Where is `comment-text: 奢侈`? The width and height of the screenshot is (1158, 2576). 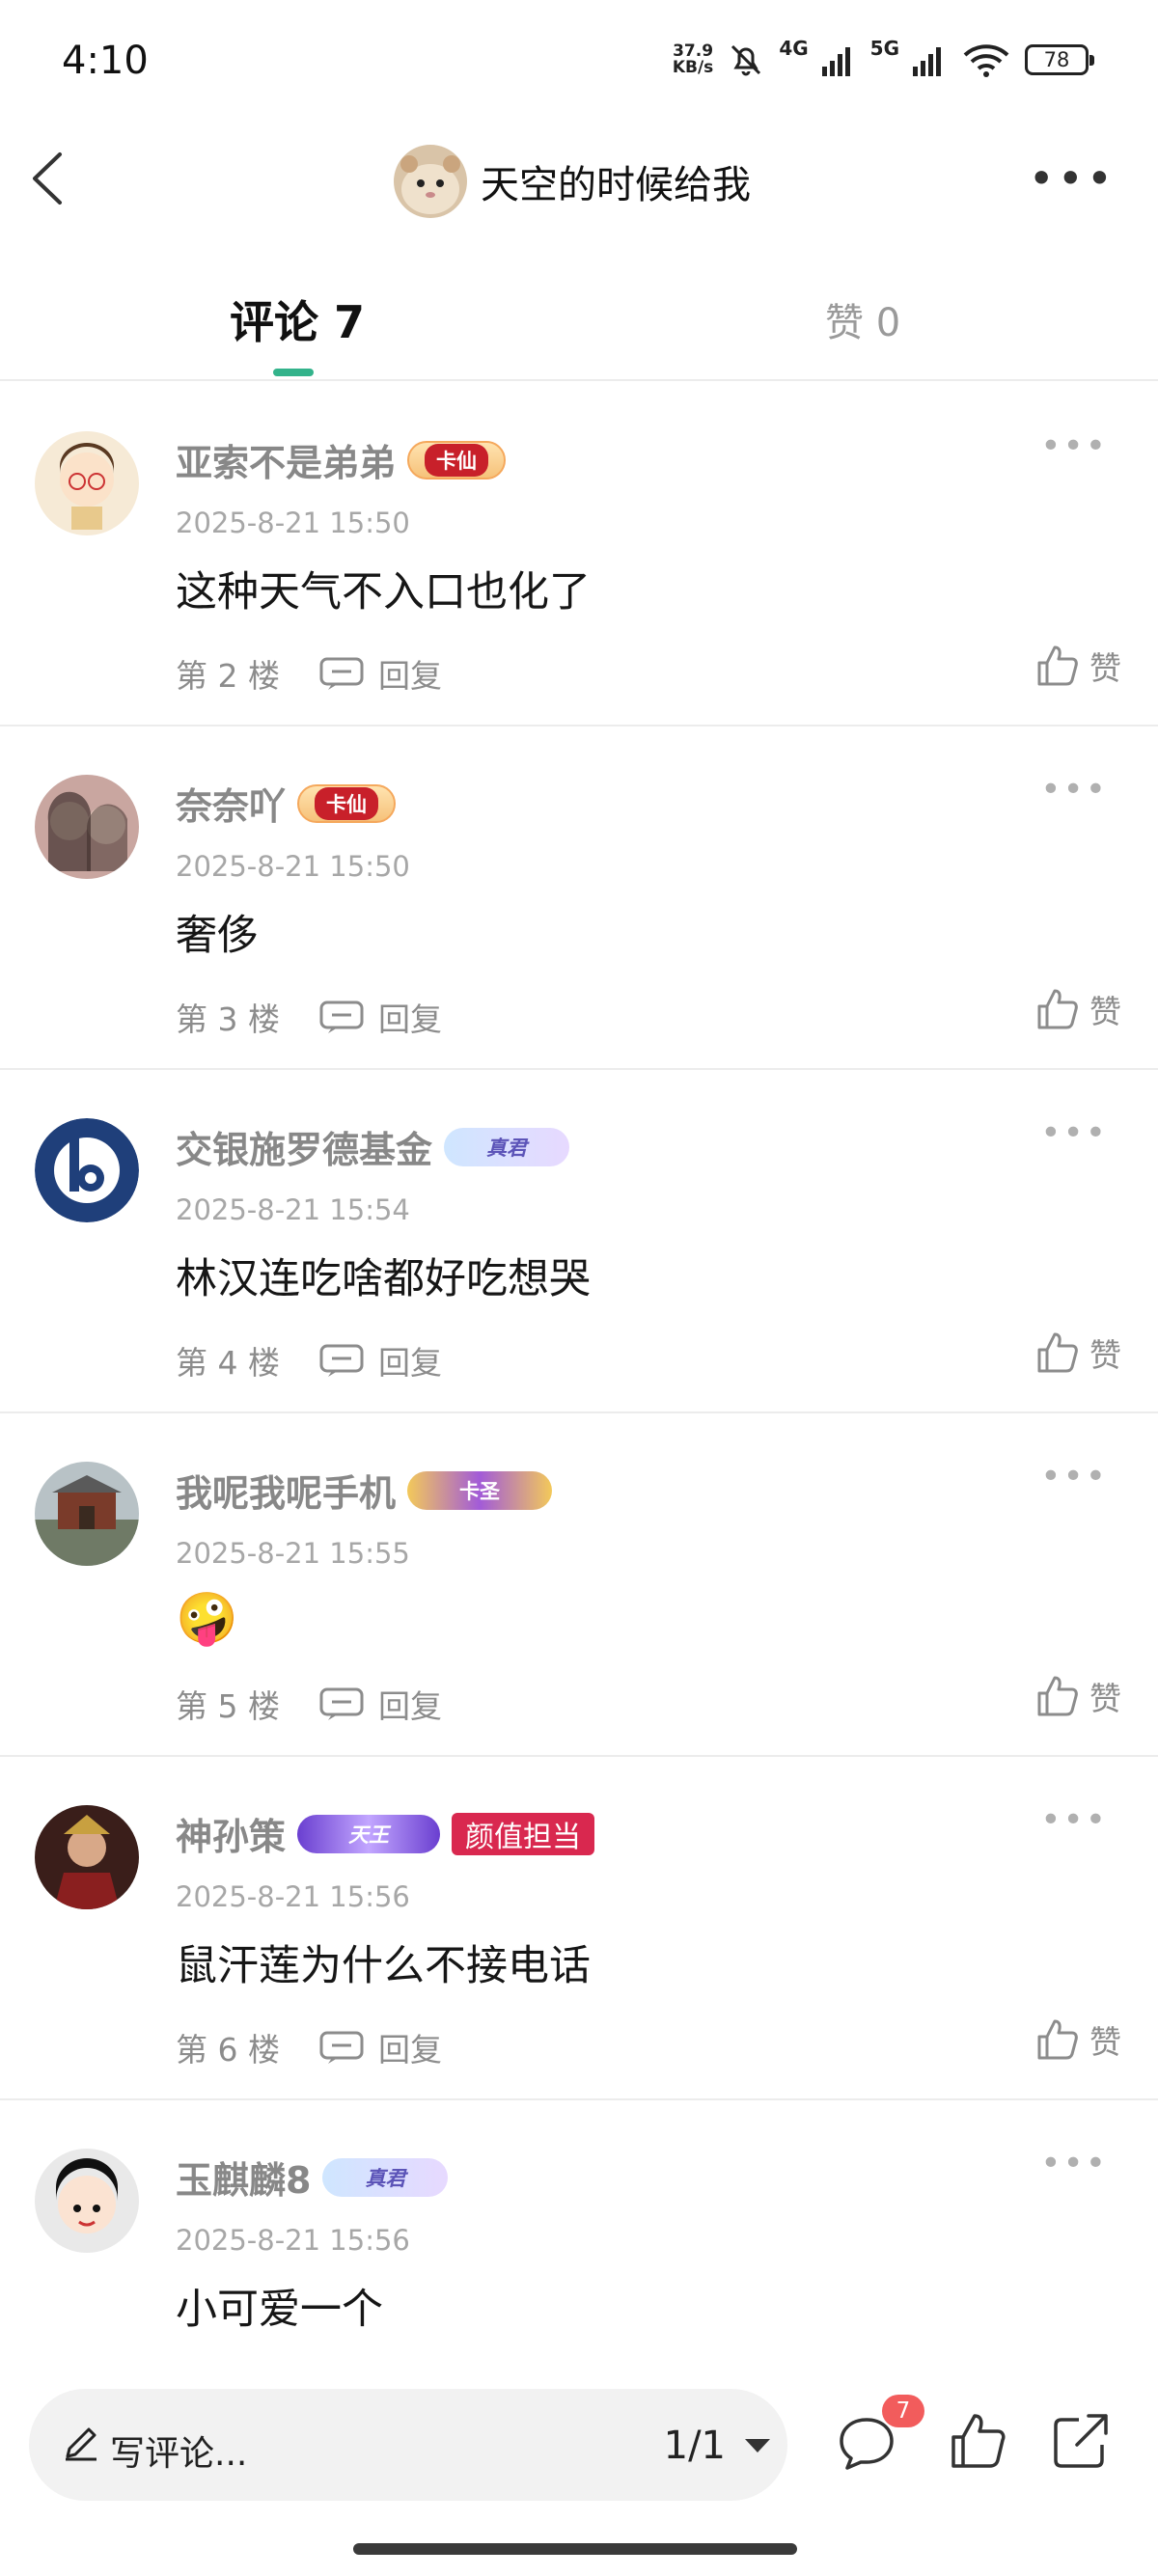
comment-text: 奢侈 is located at coordinates (217, 936).